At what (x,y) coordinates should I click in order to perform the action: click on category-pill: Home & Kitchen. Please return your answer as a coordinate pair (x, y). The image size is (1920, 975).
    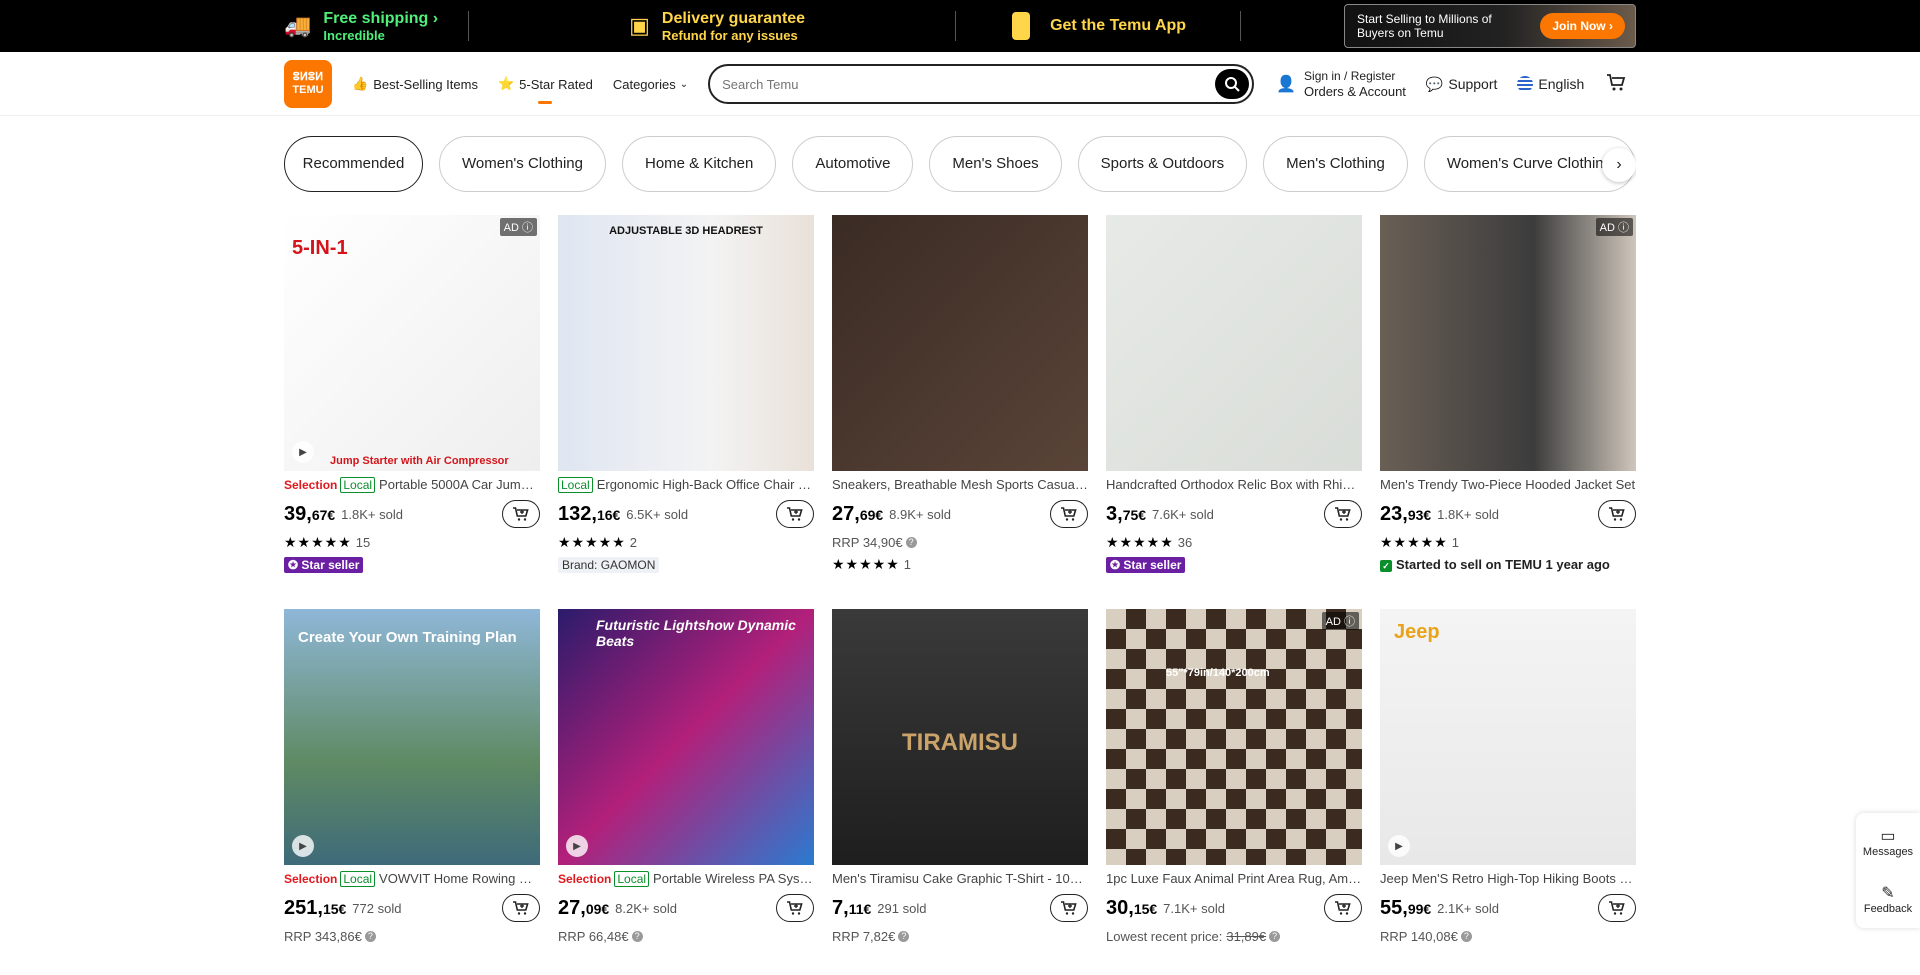
    Looking at the image, I should click on (699, 164).